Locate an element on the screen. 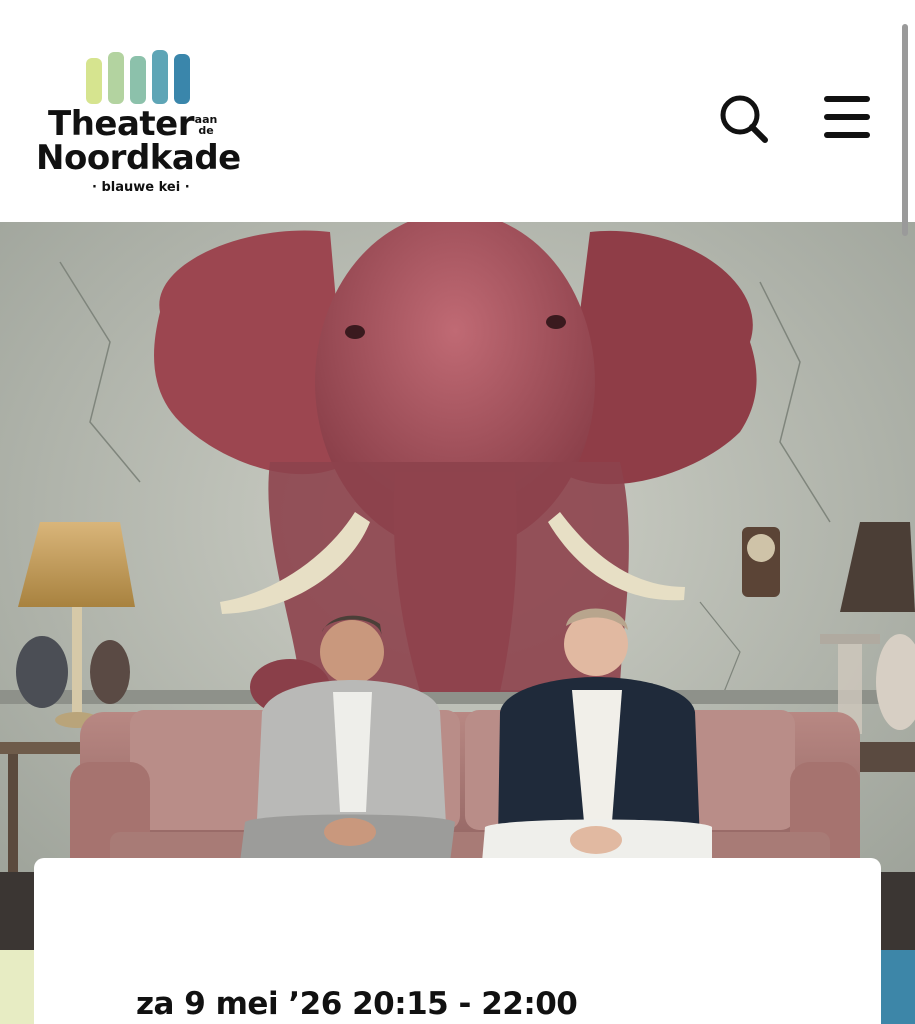 The image size is (915, 1024). scrollbar is located at coordinates (905, 130).